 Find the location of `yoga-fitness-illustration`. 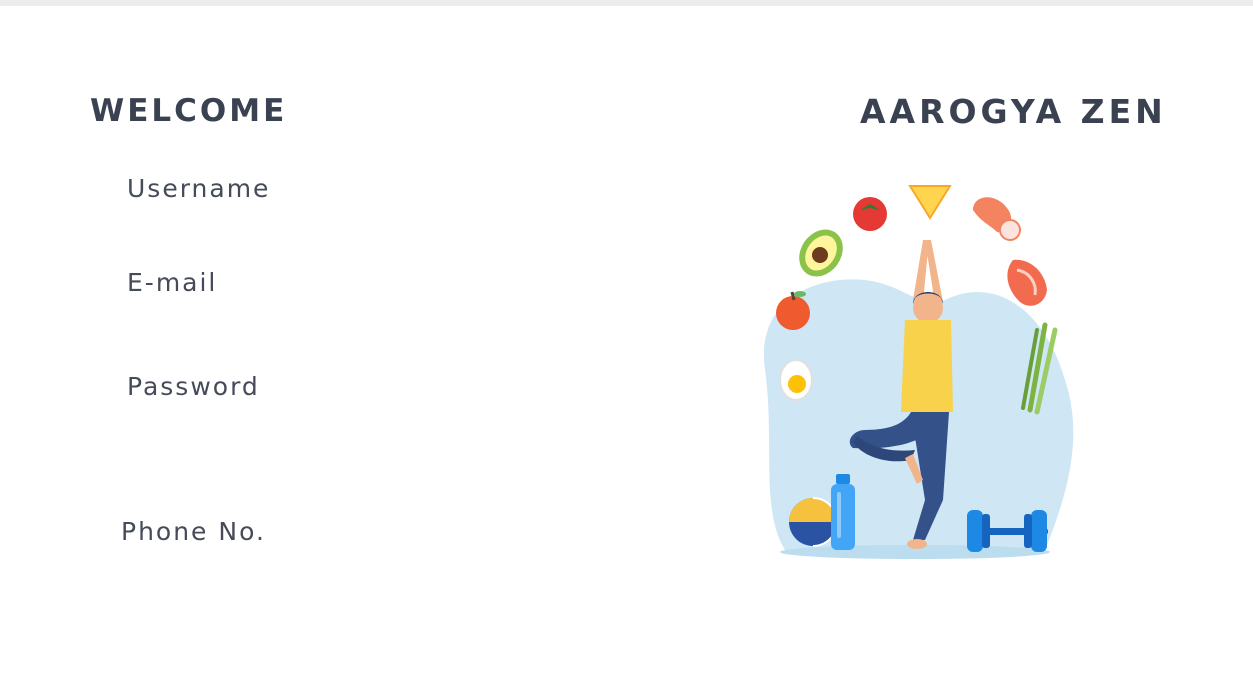

yoga-fitness-illustration is located at coordinates (918, 372).